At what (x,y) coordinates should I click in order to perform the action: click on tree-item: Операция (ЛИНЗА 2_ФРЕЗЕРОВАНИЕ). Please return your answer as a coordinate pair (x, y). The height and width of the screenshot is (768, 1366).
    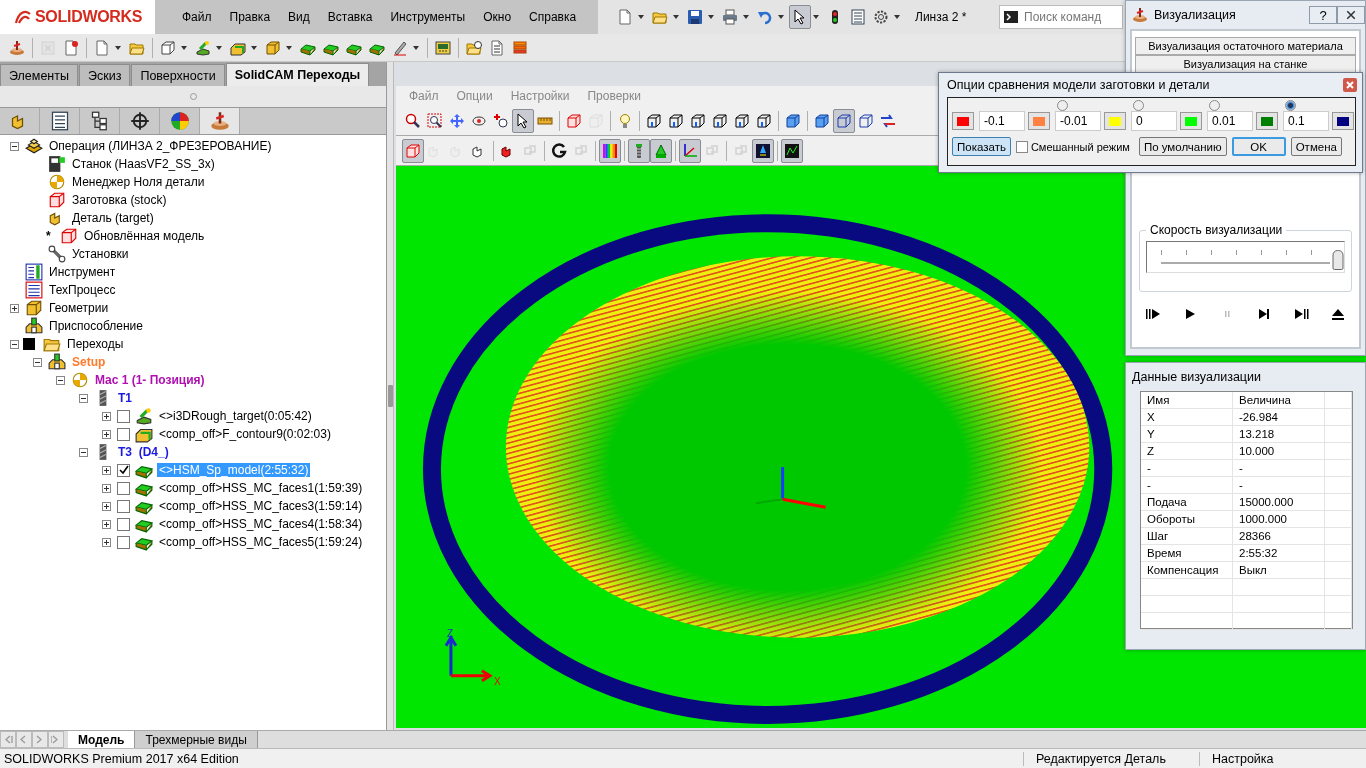
    Looking at the image, I should click on (160, 146).